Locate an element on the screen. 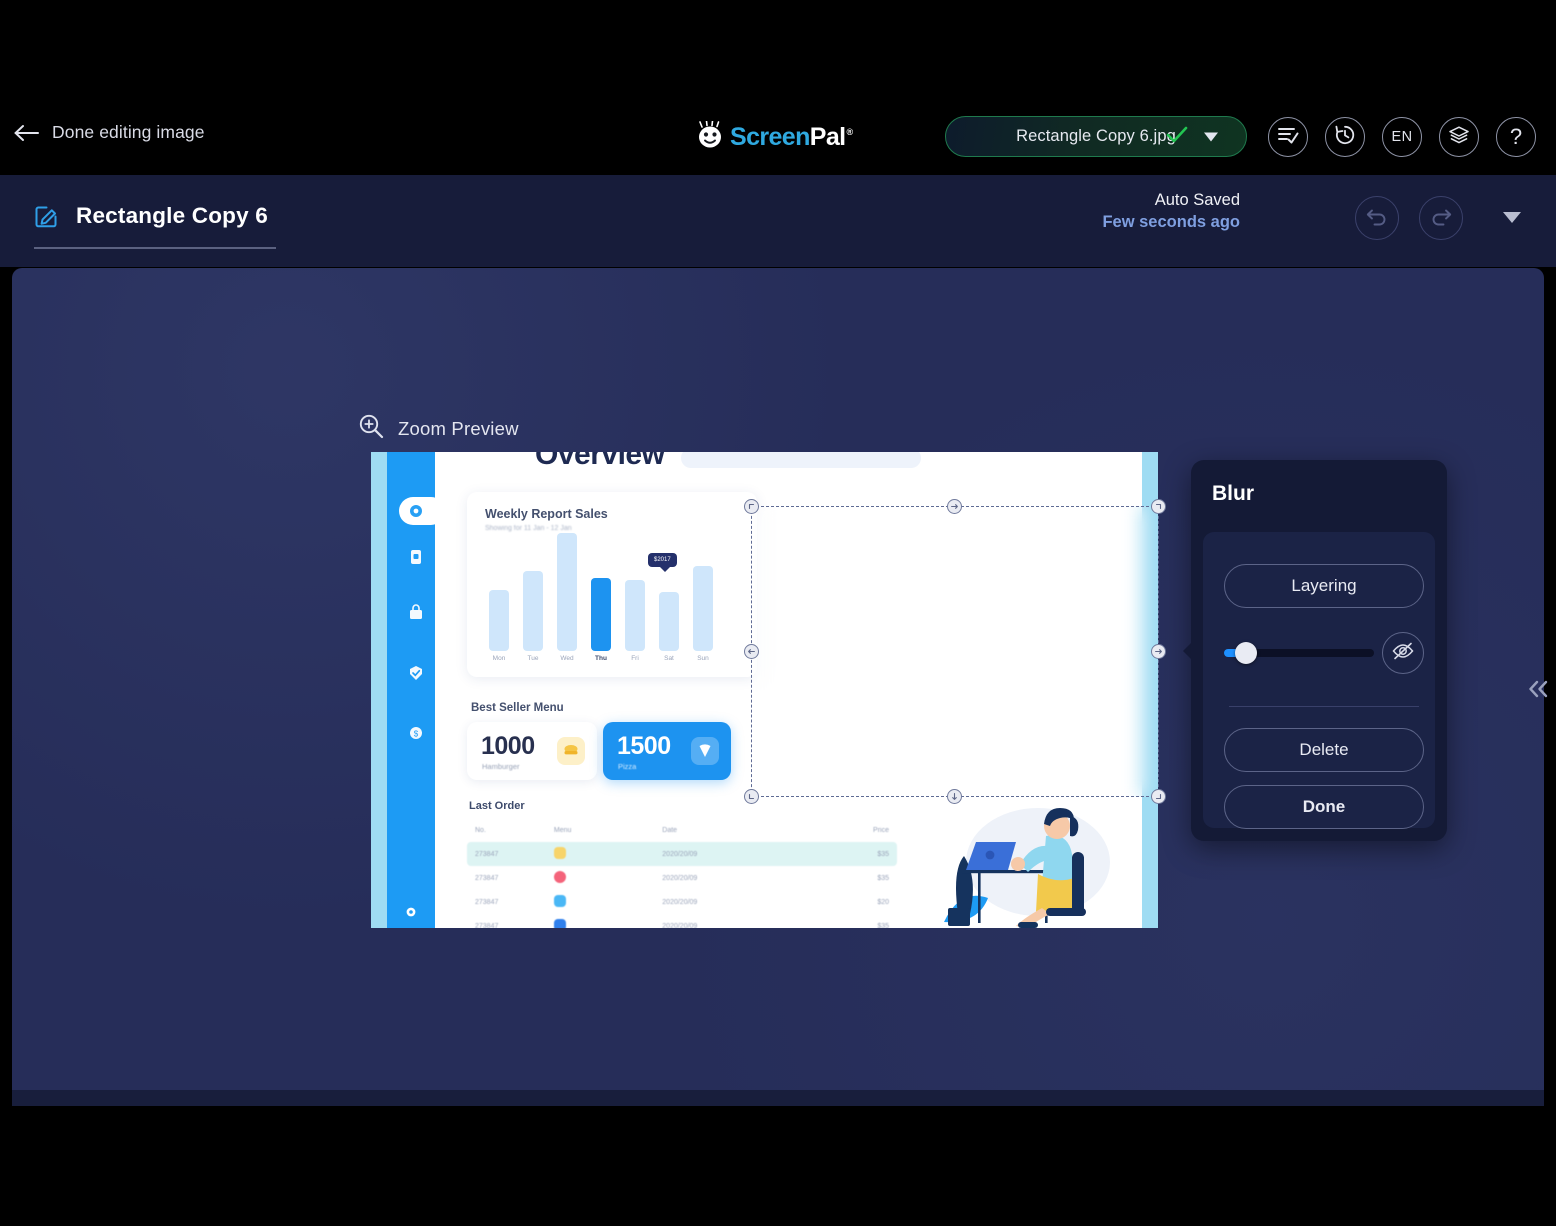 The height and width of the screenshot is (1226, 1556). layers-icon-button is located at coordinates (1459, 137).